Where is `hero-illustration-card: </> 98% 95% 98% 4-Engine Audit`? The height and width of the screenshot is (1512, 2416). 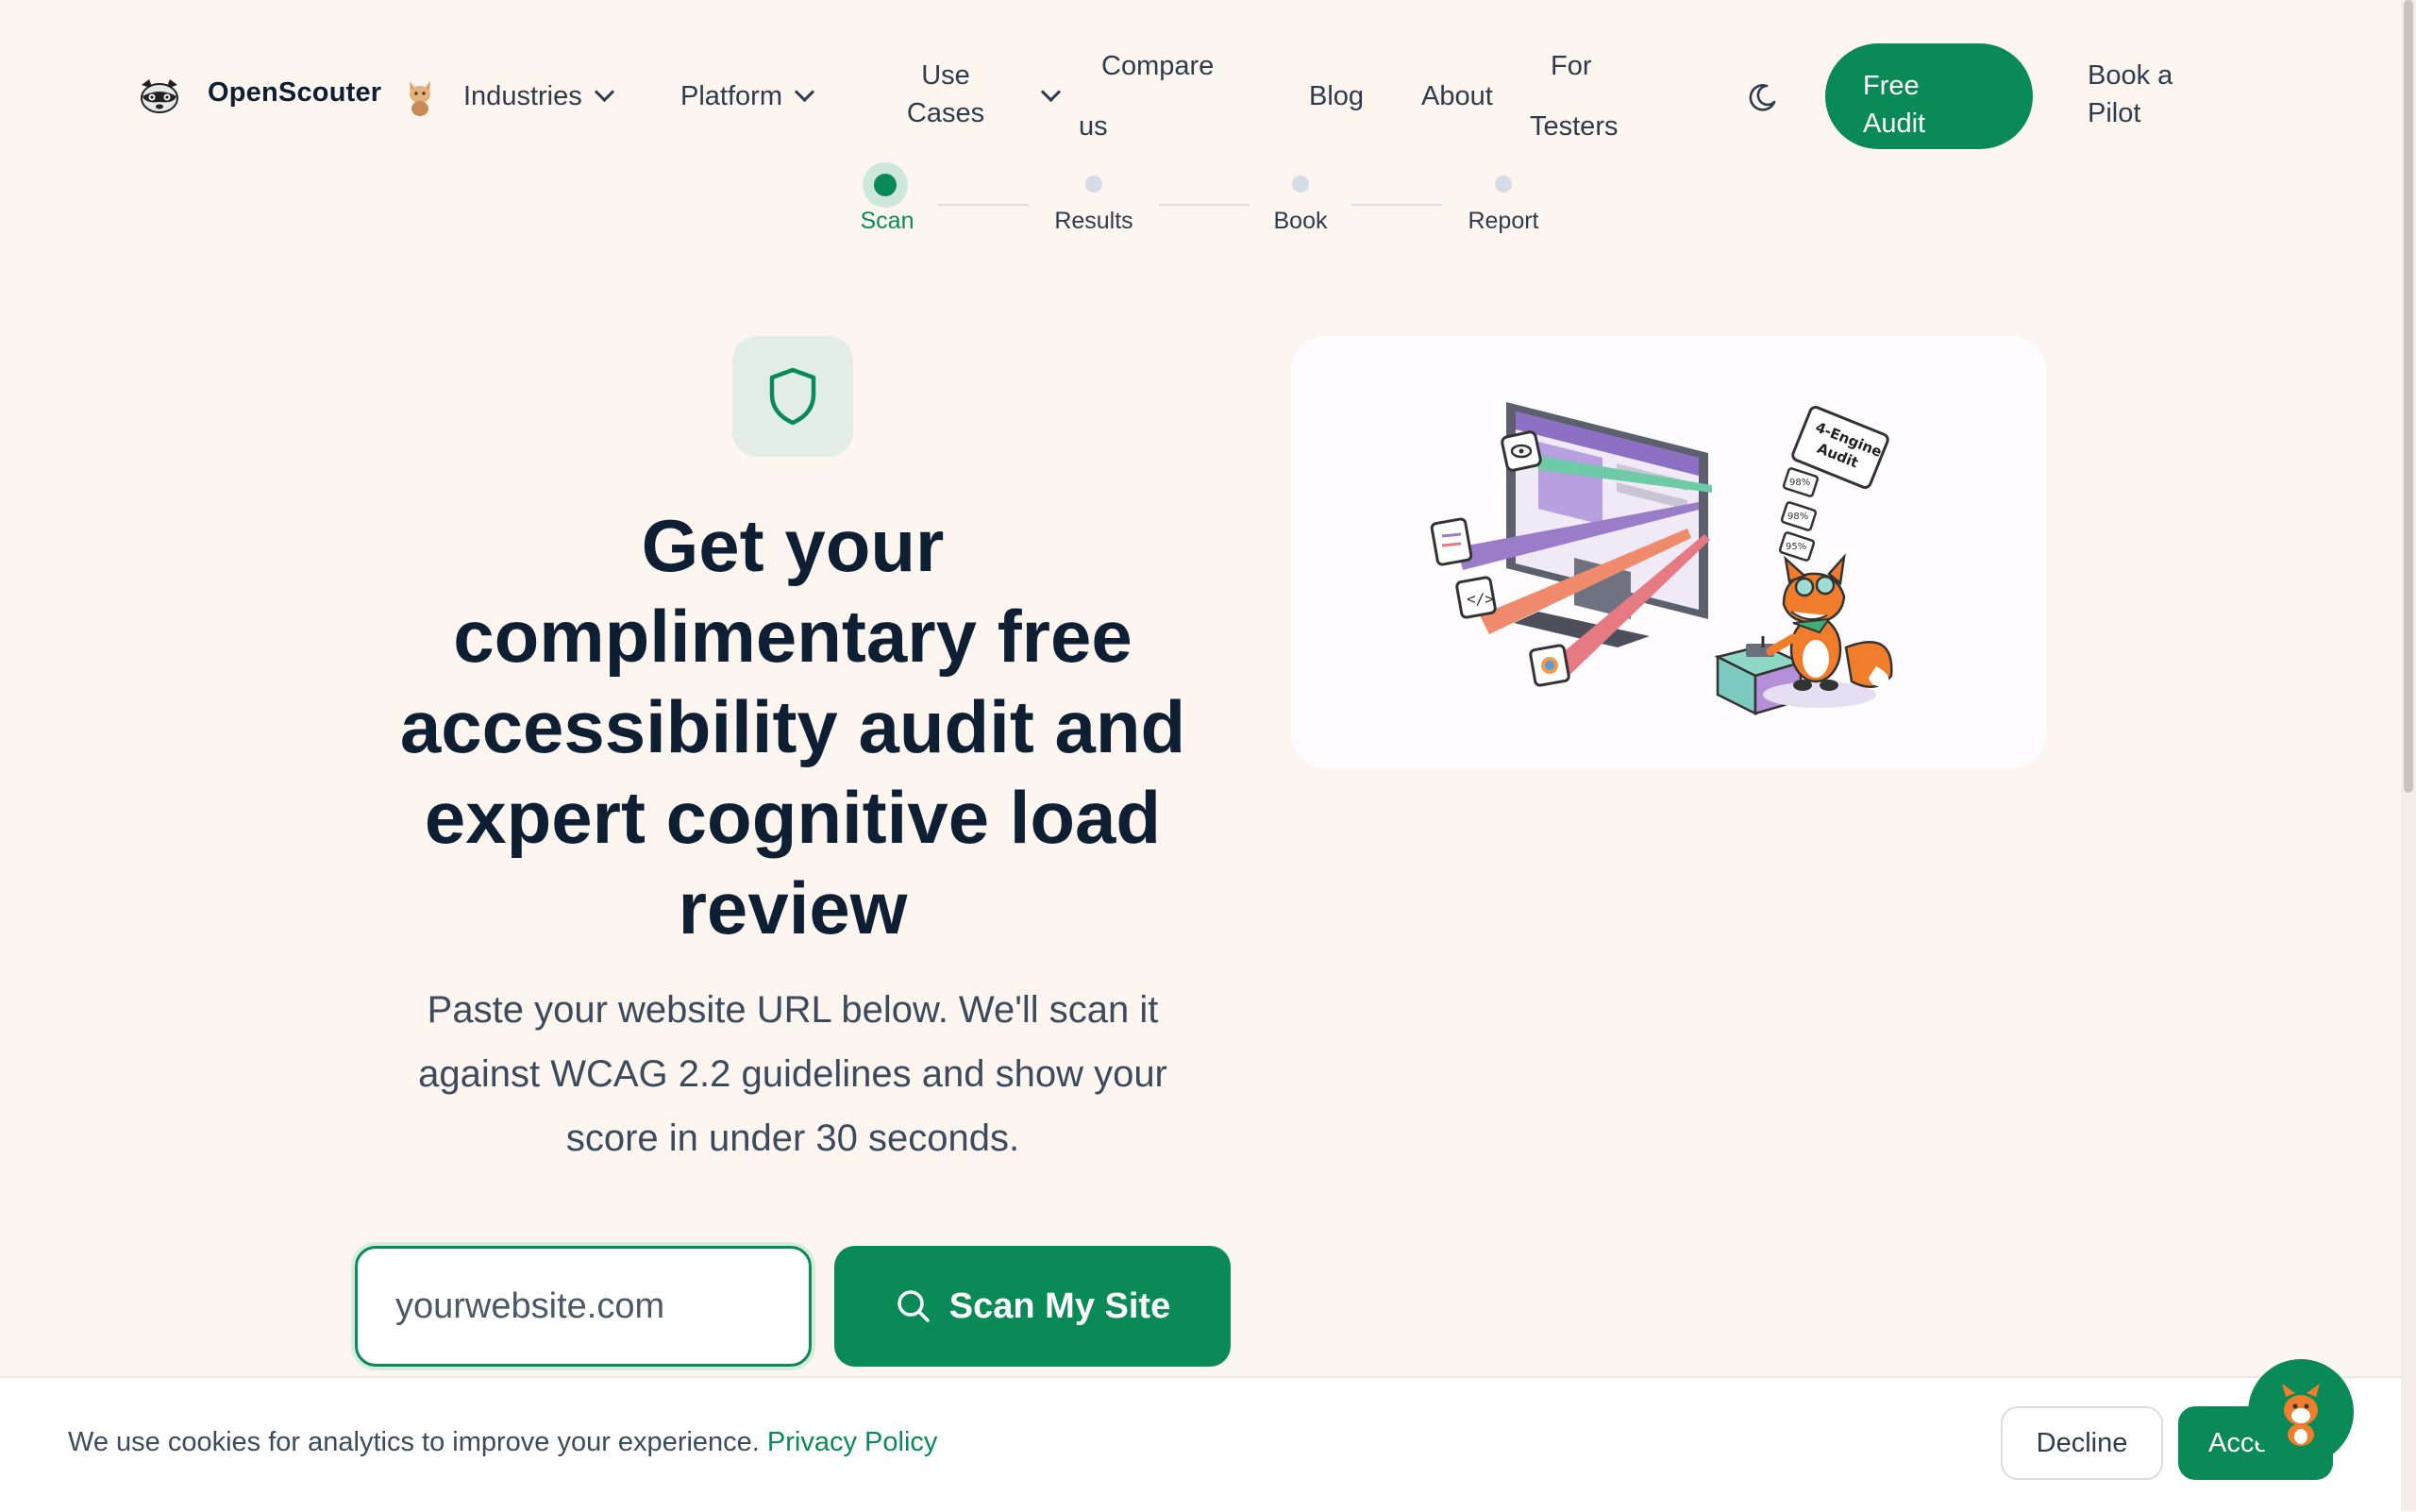 hero-illustration-card: </> 98% 95% 98% 4-Engine Audit is located at coordinates (1669, 552).